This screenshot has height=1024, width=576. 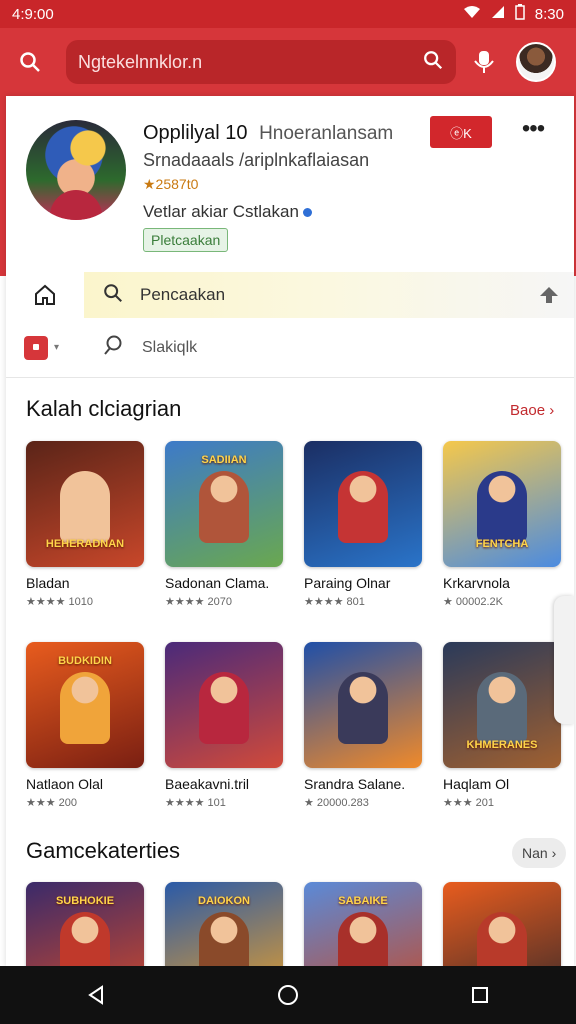 I want to click on highlight-search-field: Pencaakan, so click(x=329, y=295).